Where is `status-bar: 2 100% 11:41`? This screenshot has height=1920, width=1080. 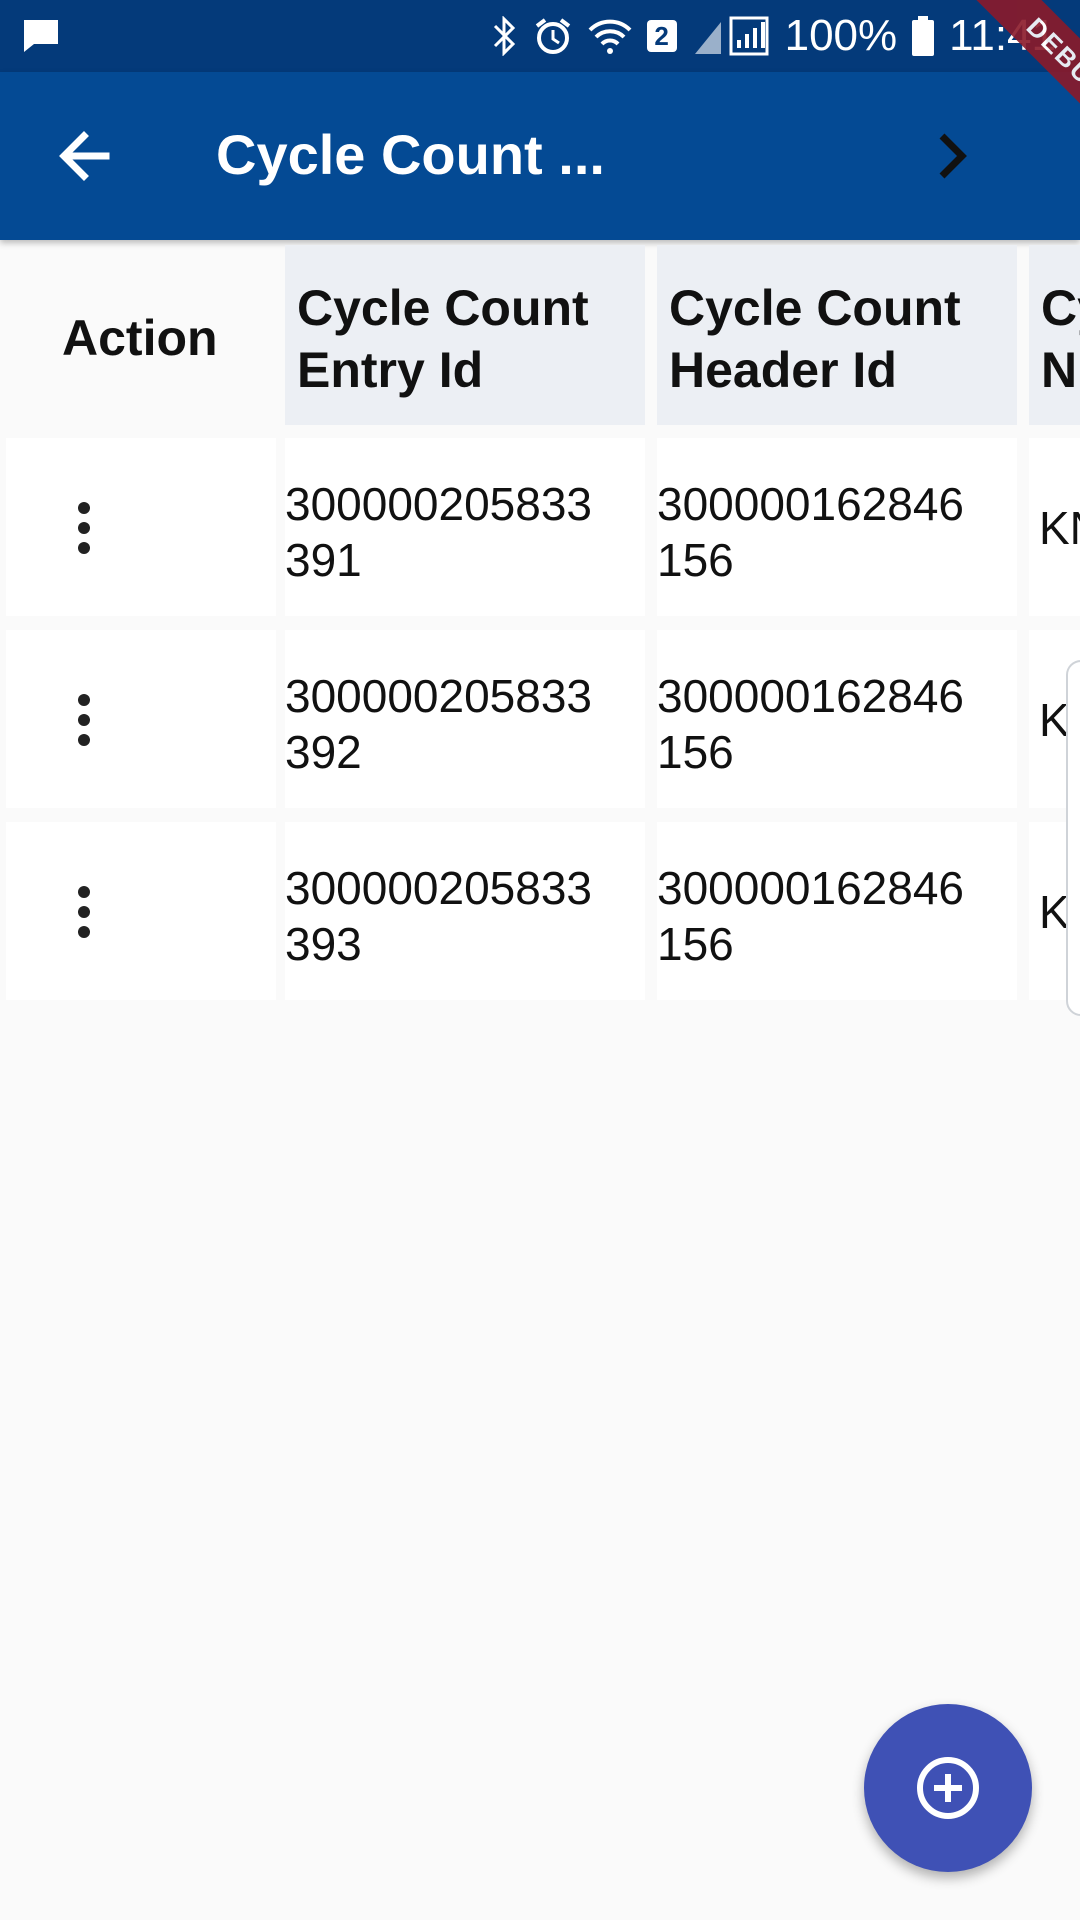 status-bar: 2 100% 11:41 is located at coordinates (540, 36).